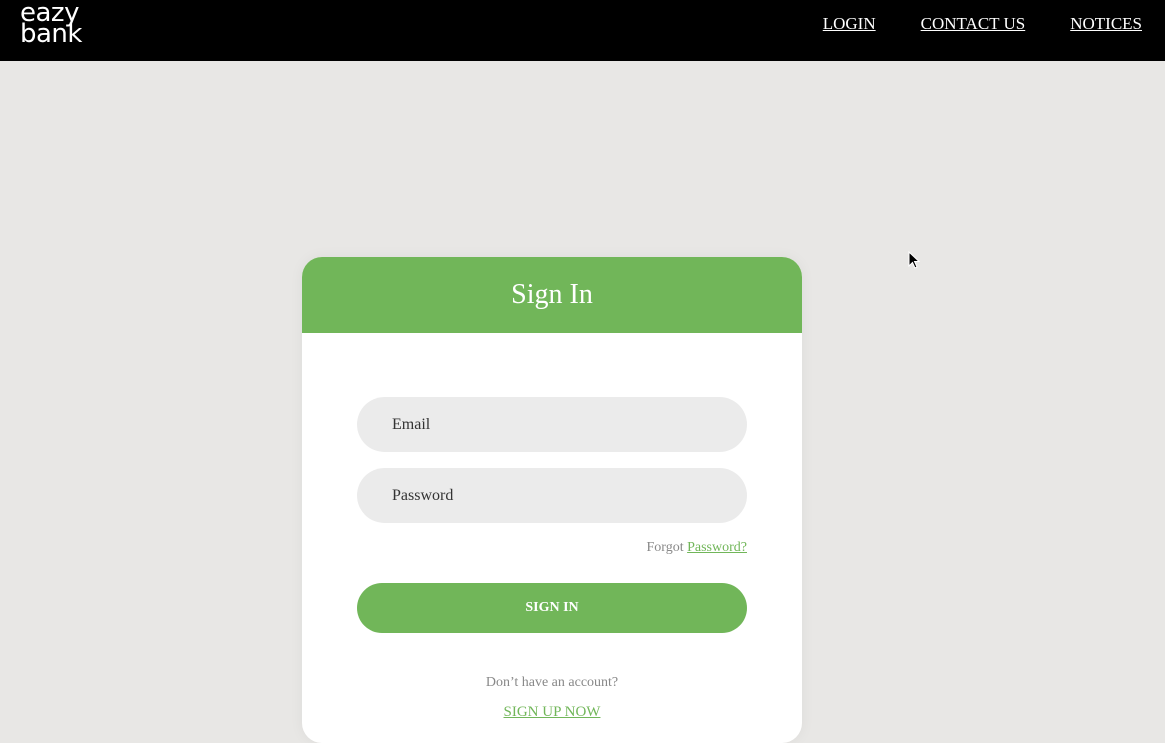 This screenshot has width=1165, height=743. What do you see at coordinates (552, 495) in the screenshot?
I see `password-input: Password` at bounding box center [552, 495].